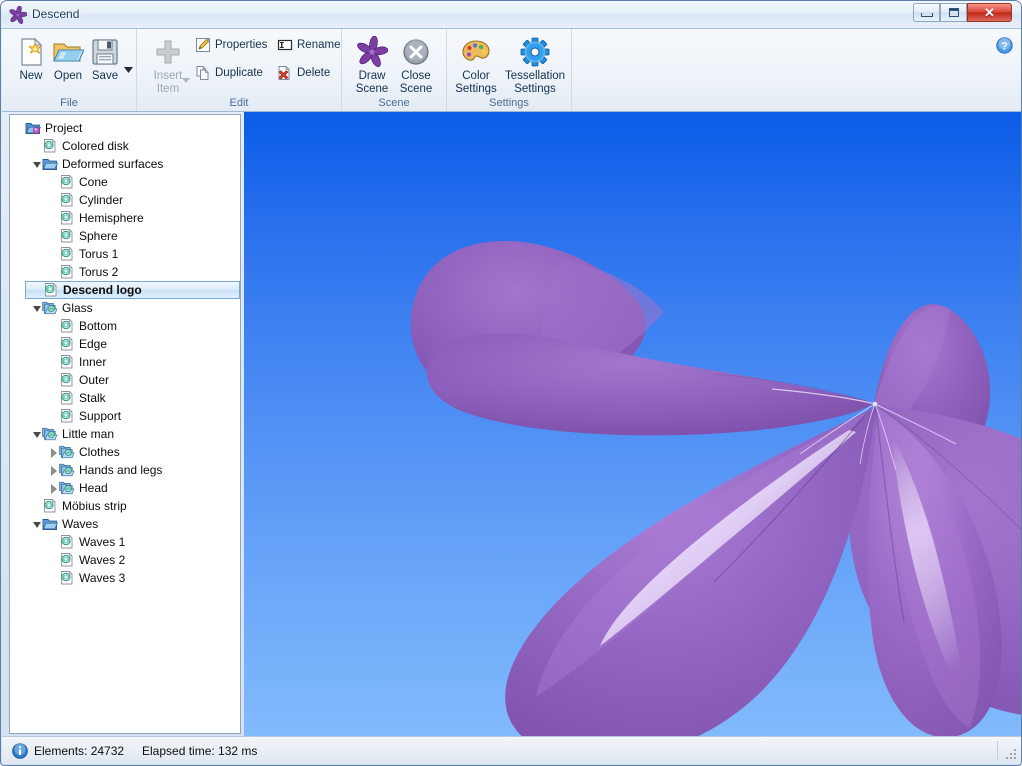  I want to click on draw-scene-button: Draw Scene, so click(372, 66).